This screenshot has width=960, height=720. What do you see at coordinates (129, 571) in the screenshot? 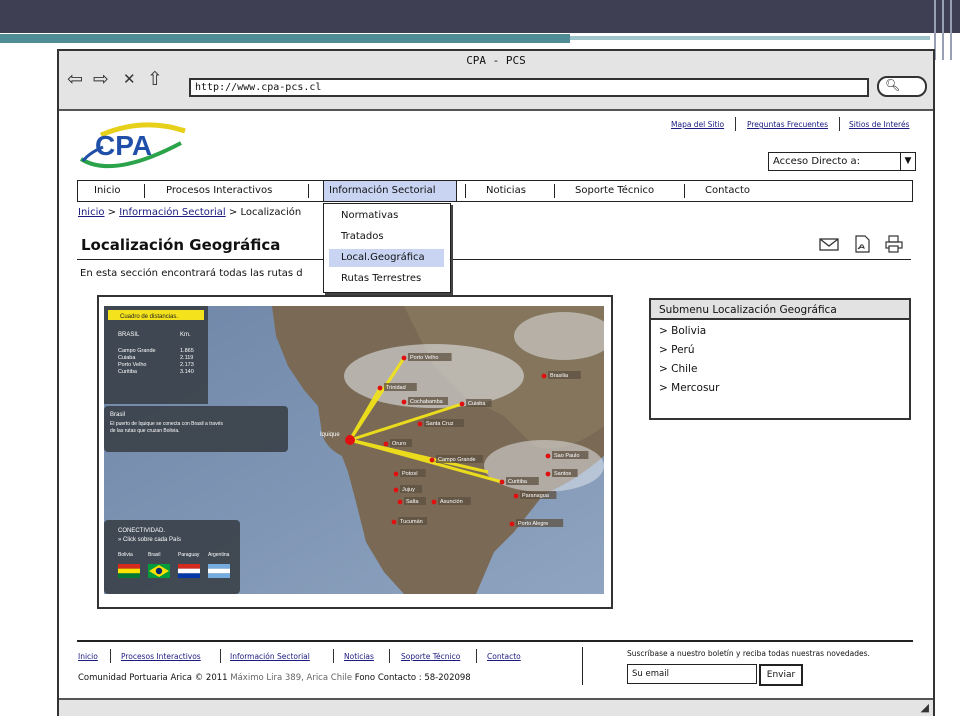
I see `flag-bolivia-icon` at bounding box center [129, 571].